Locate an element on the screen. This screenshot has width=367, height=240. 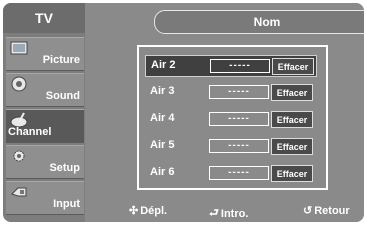
back-label: Retour is located at coordinates (332, 210).